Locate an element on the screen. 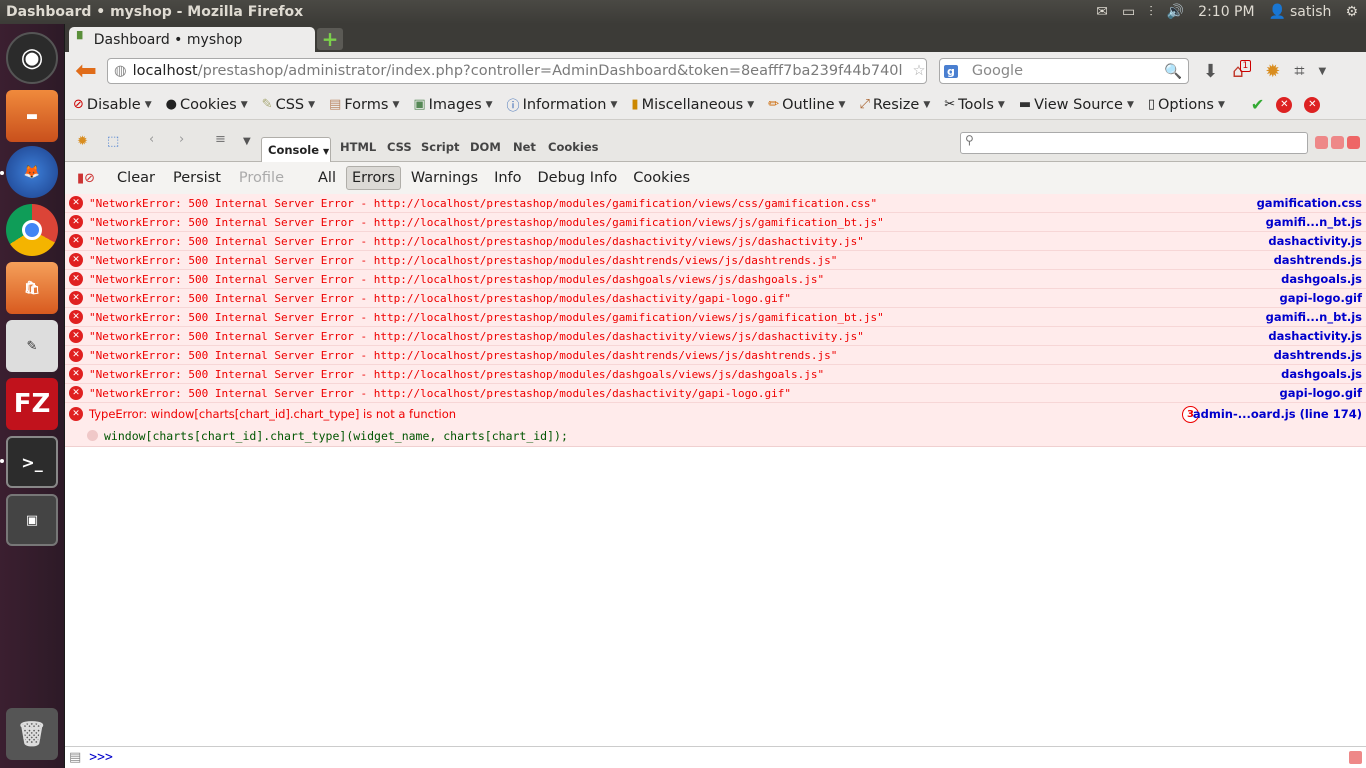  expand-editor-icon is located at coordinates (1355, 757).